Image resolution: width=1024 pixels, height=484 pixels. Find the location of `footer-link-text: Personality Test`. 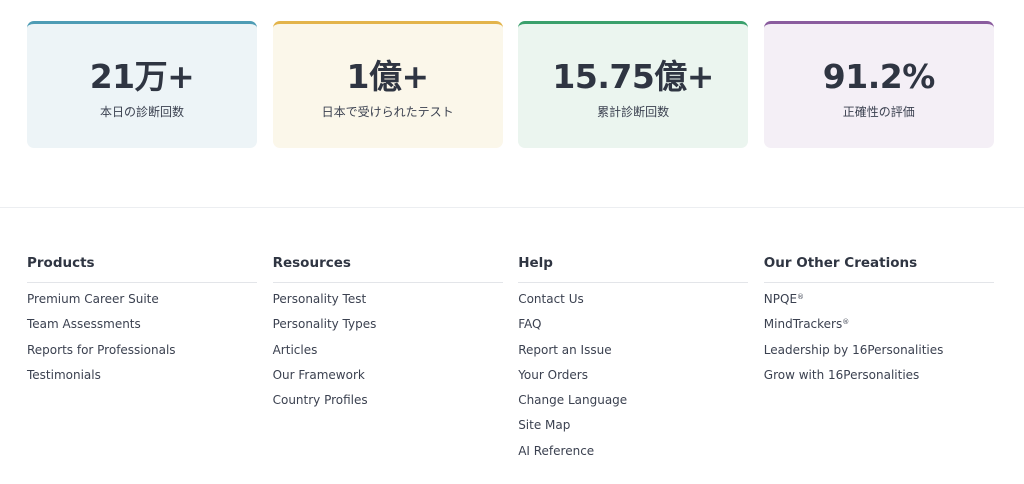

footer-link-text: Personality Test is located at coordinates (320, 299).